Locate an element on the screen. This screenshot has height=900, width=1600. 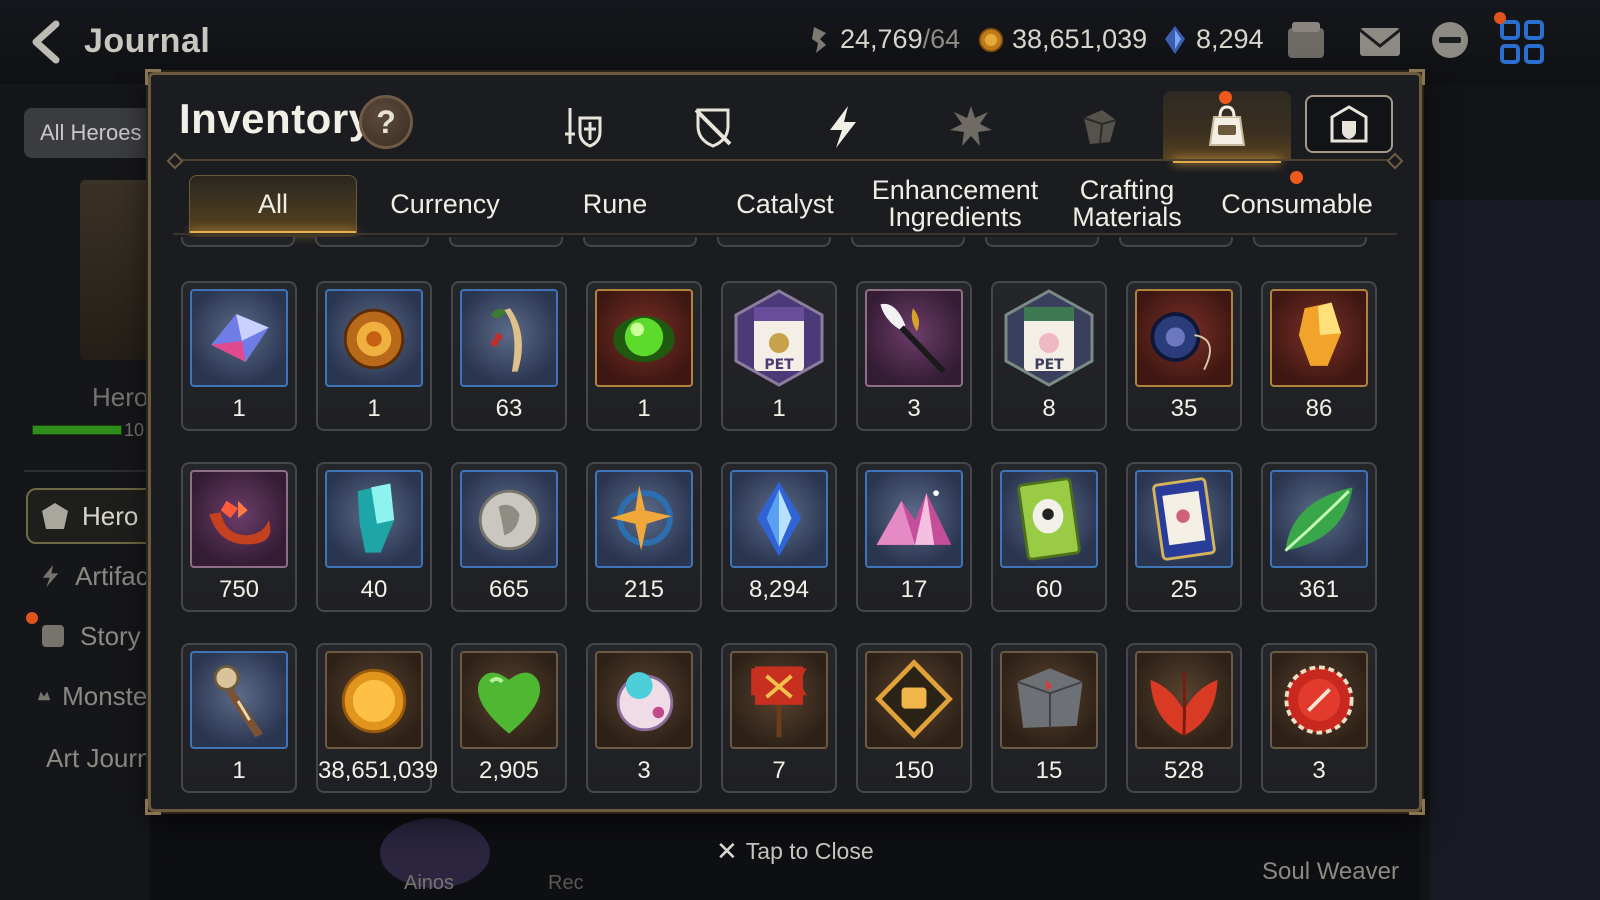
menu-grid-icon is located at coordinates (1522, 42).